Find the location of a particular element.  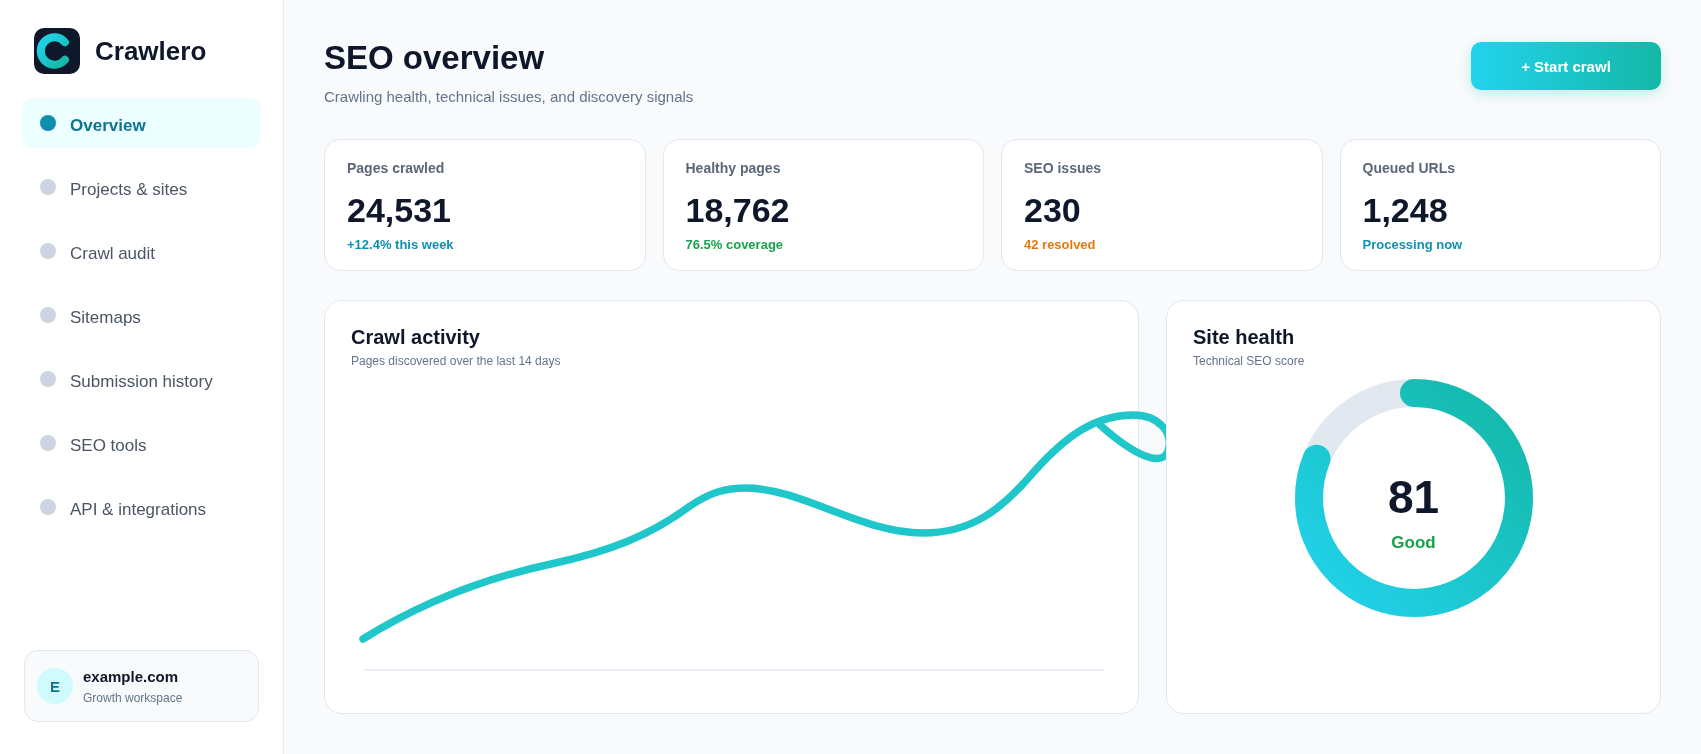

stat-note: 42 resolved is located at coordinates (1060, 245).